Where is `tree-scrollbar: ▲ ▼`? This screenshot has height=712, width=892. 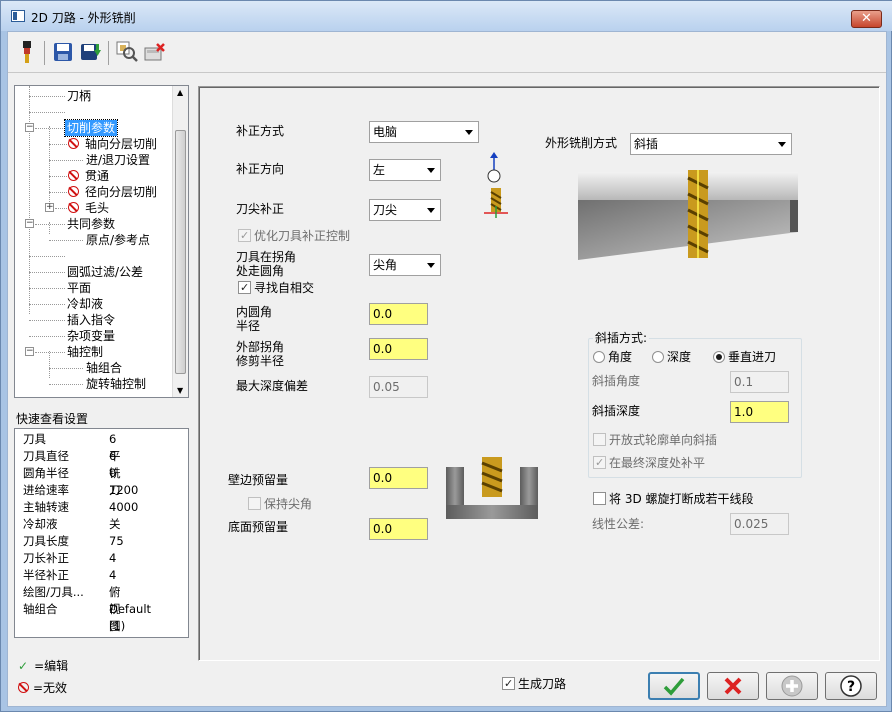
tree-scrollbar: ▲ ▼ is located at coordinates (180, 241).